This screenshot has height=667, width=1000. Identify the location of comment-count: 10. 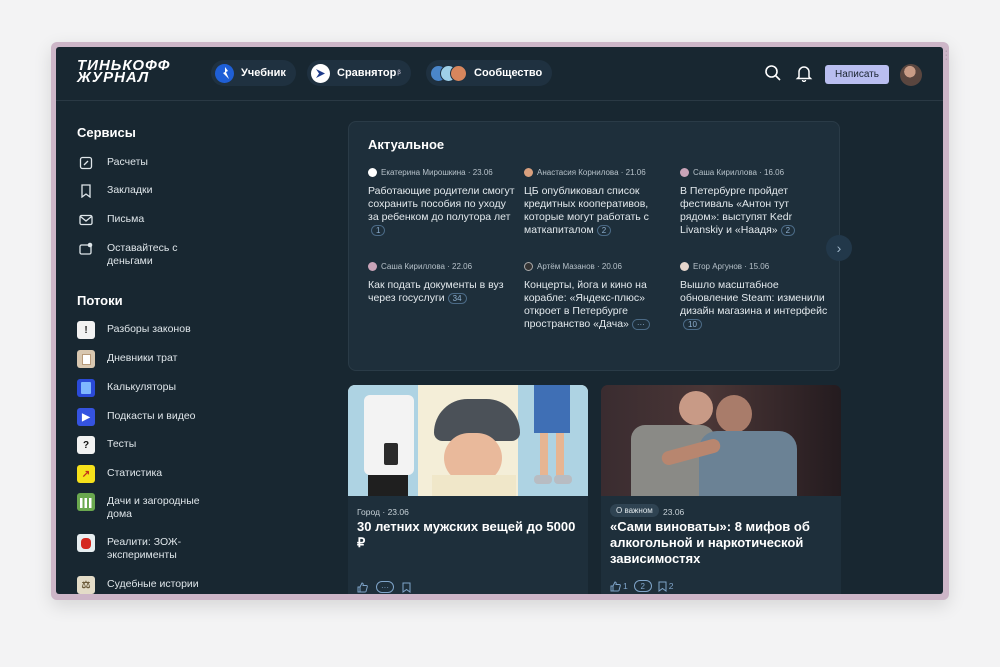
(692, 324).